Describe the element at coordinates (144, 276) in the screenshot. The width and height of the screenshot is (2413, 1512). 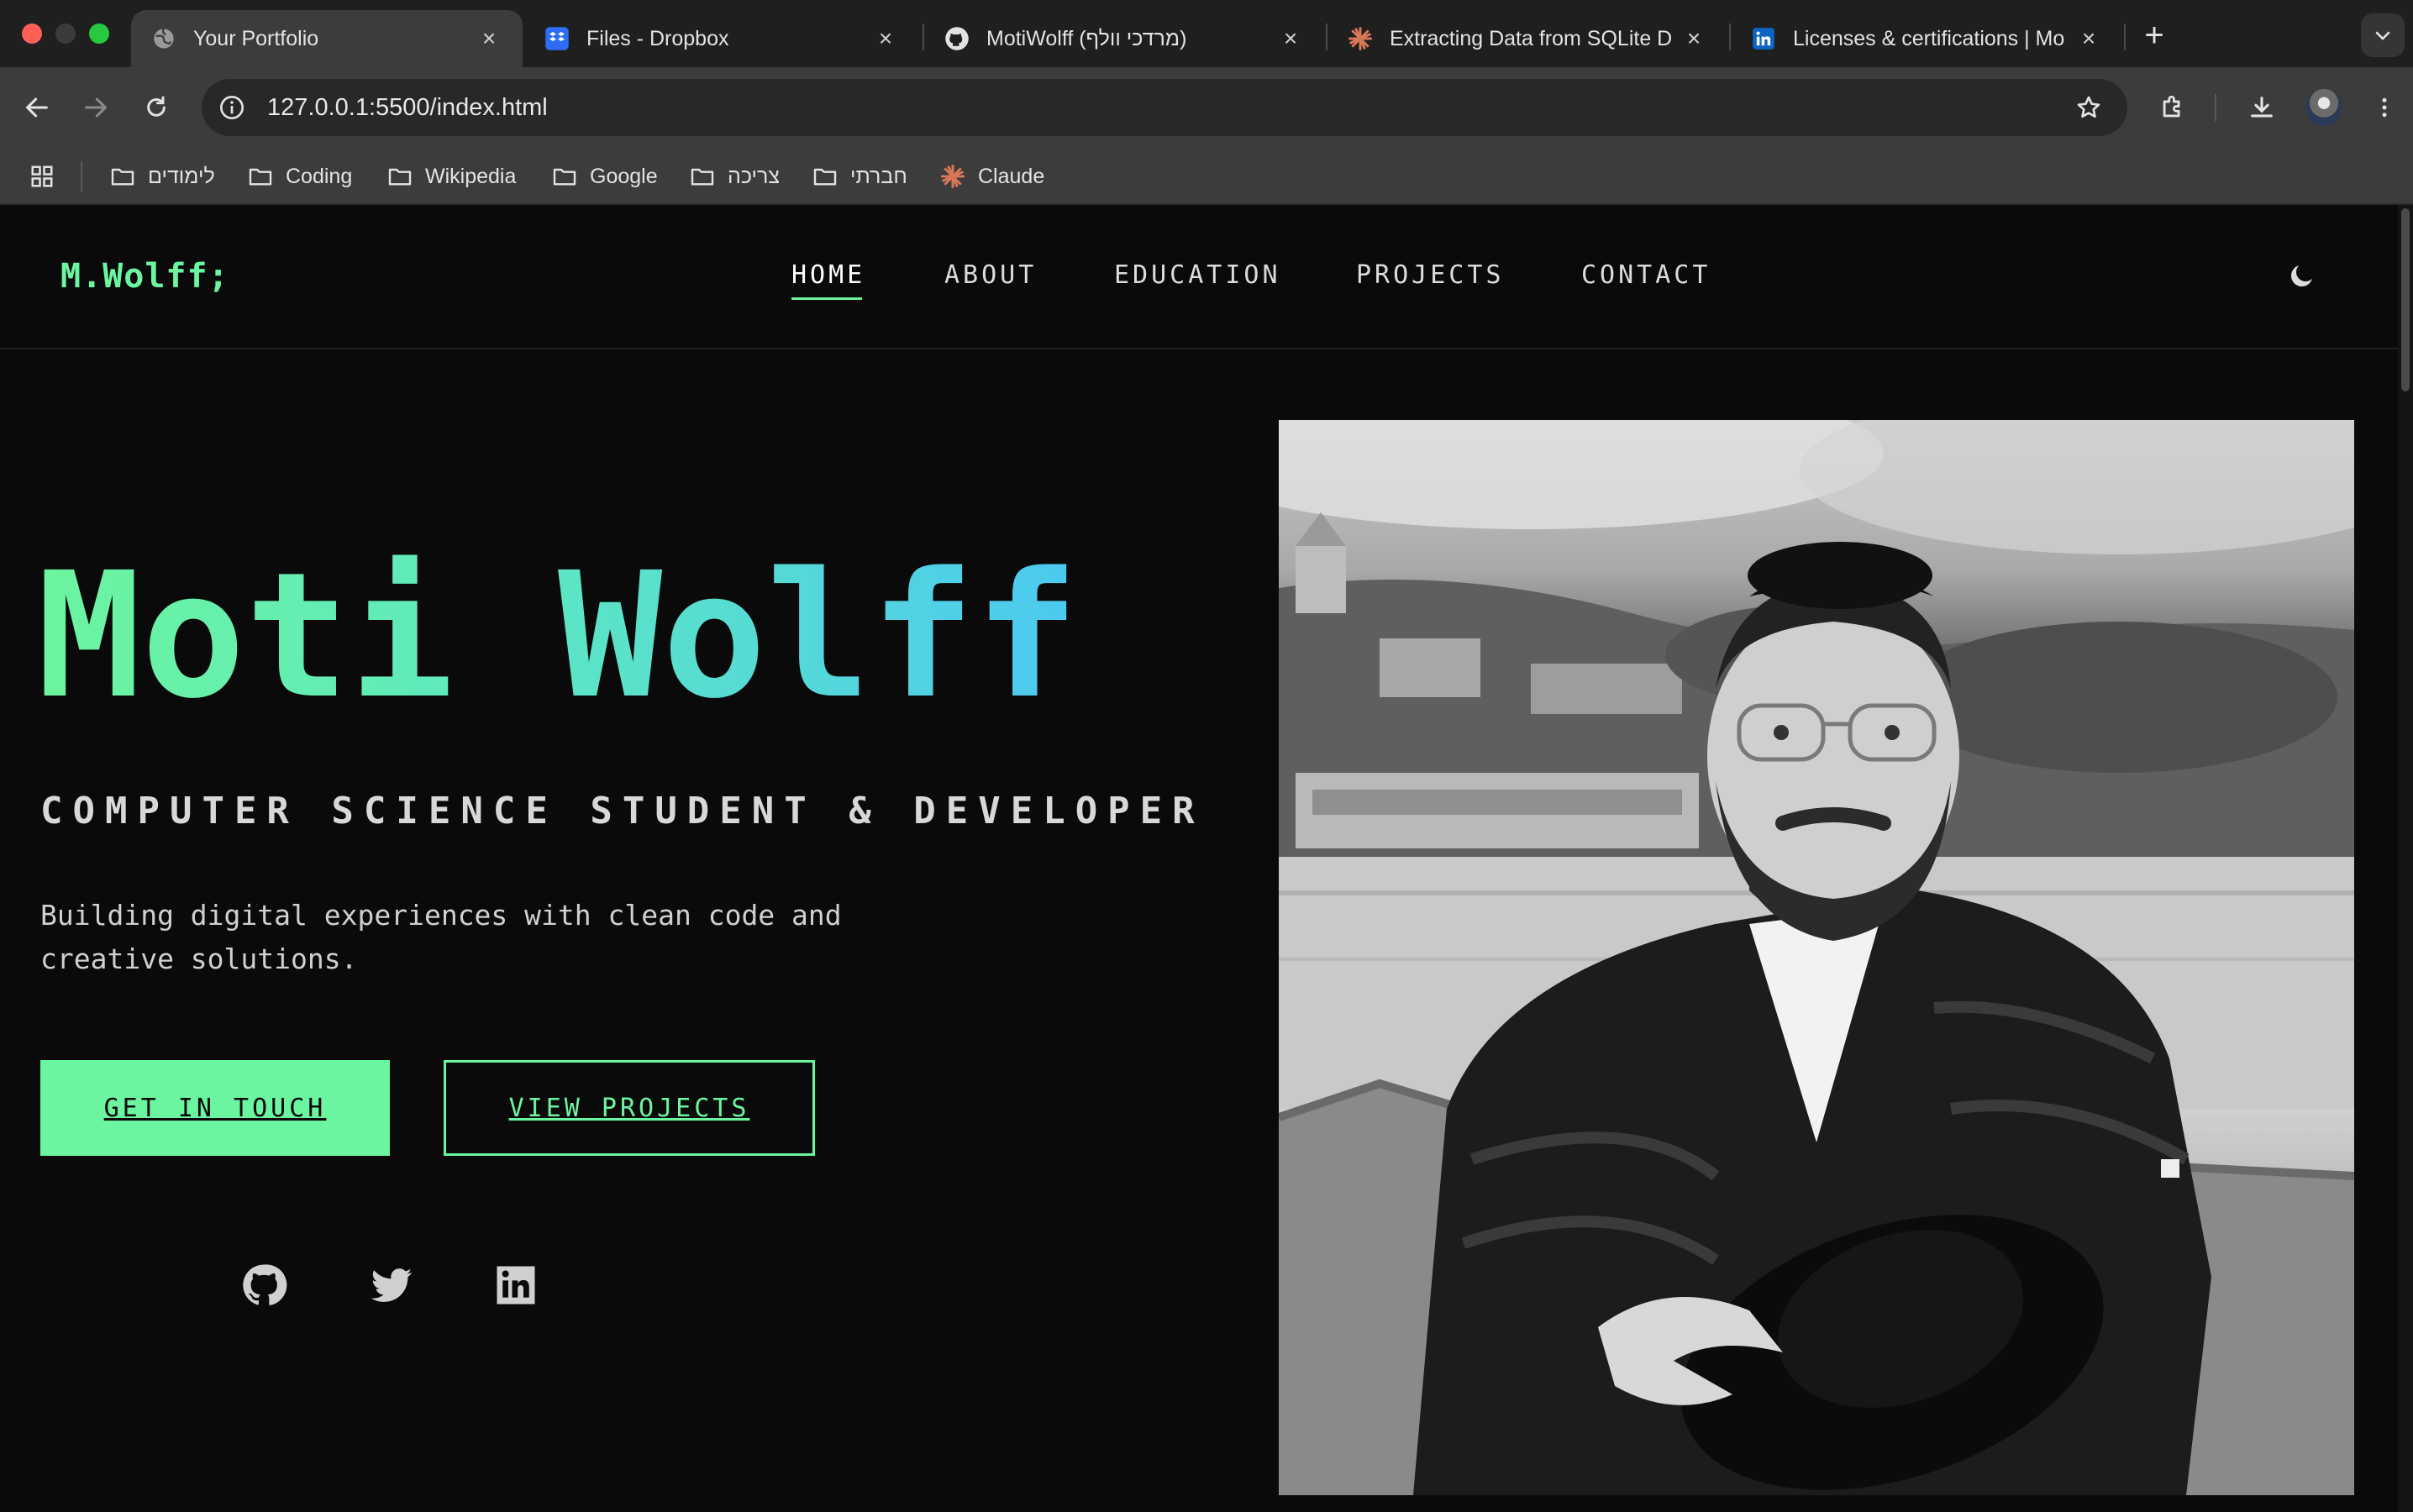
I see `site-logo: M.Wolff;` at that location.